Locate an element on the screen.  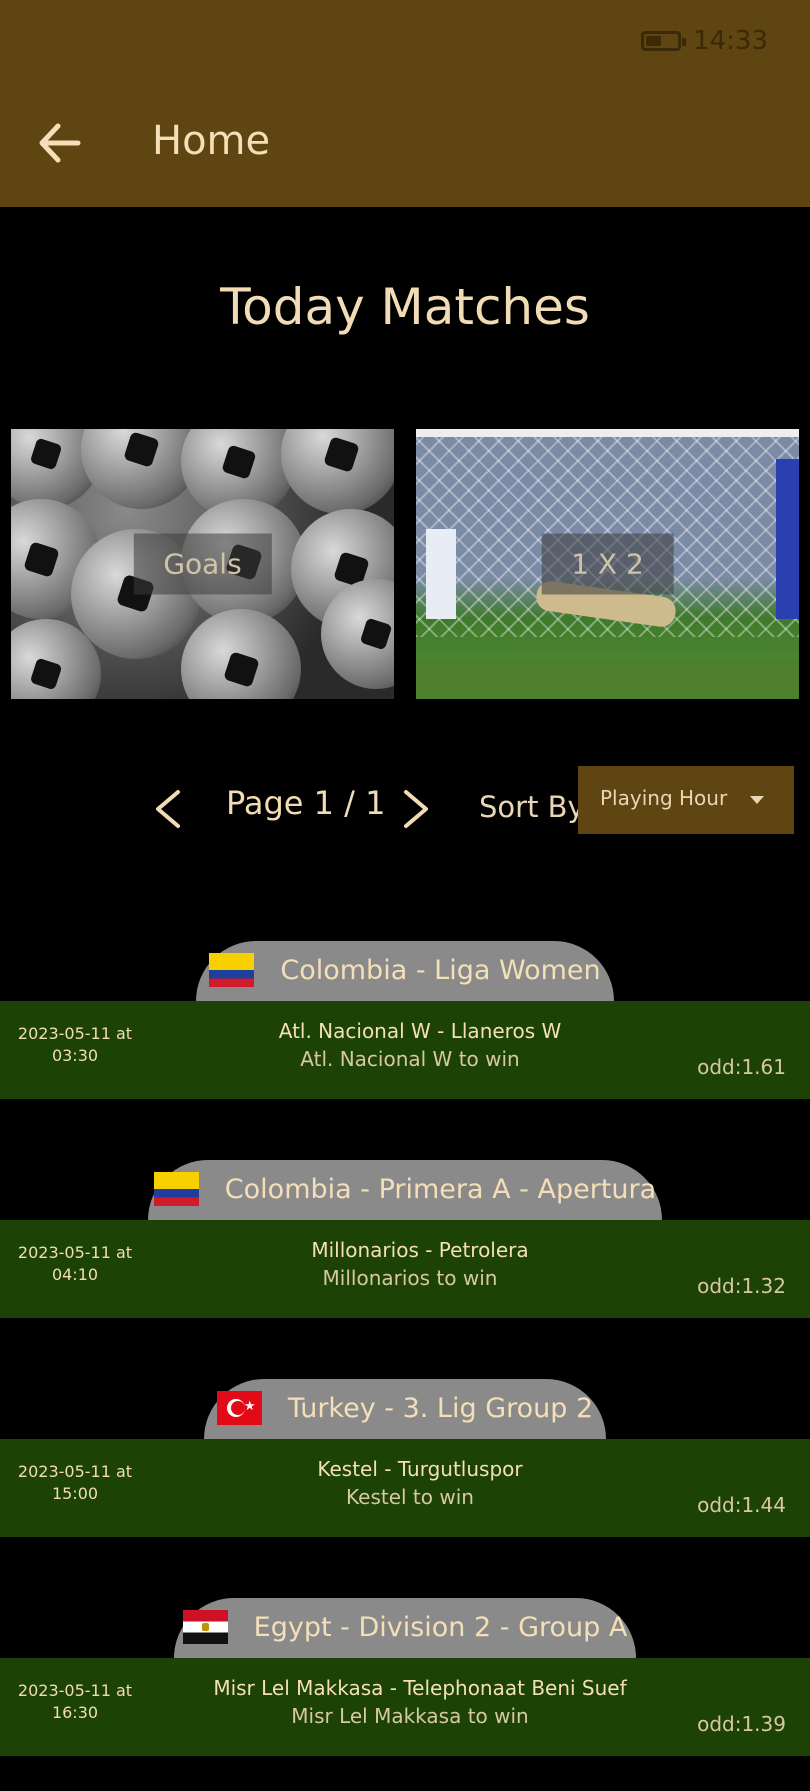
league-name: Turkey - 3. Lig Group 2 is located at coordinates (440, 1408).